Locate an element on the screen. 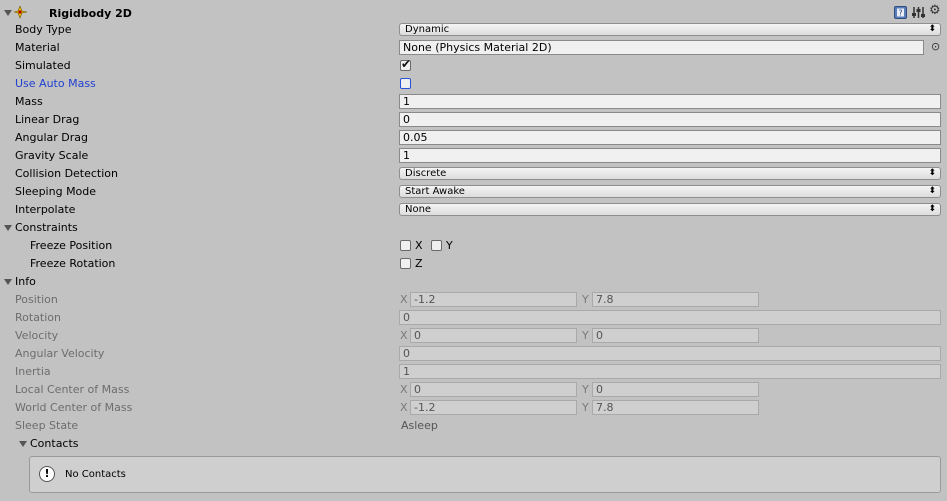  body-type-row: Body Type Dynamic ⬍ is located at coordinates (473, 30).